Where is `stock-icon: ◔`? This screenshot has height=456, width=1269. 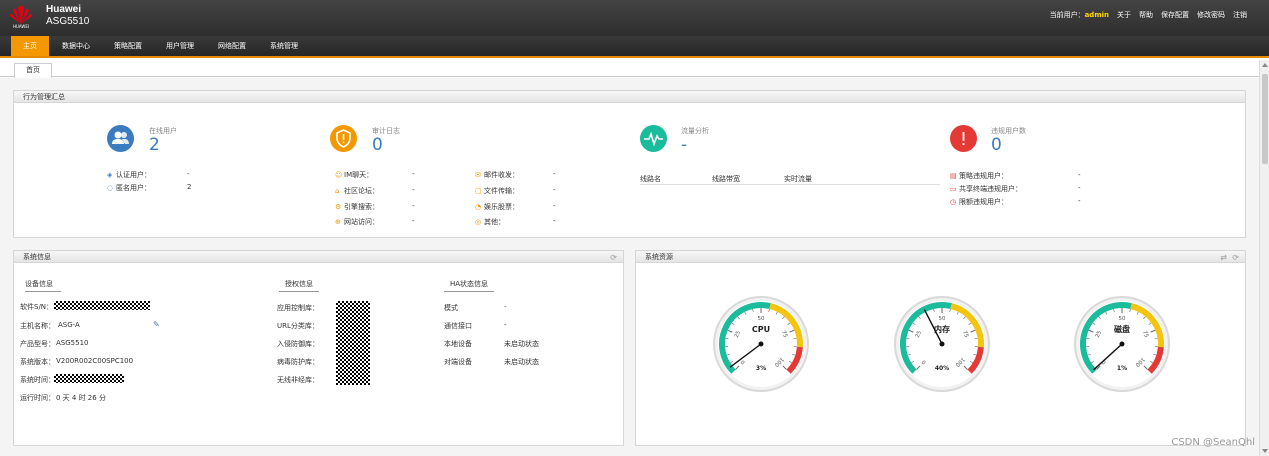
stock-icon: ◔ is located at coordinates (478, 207).